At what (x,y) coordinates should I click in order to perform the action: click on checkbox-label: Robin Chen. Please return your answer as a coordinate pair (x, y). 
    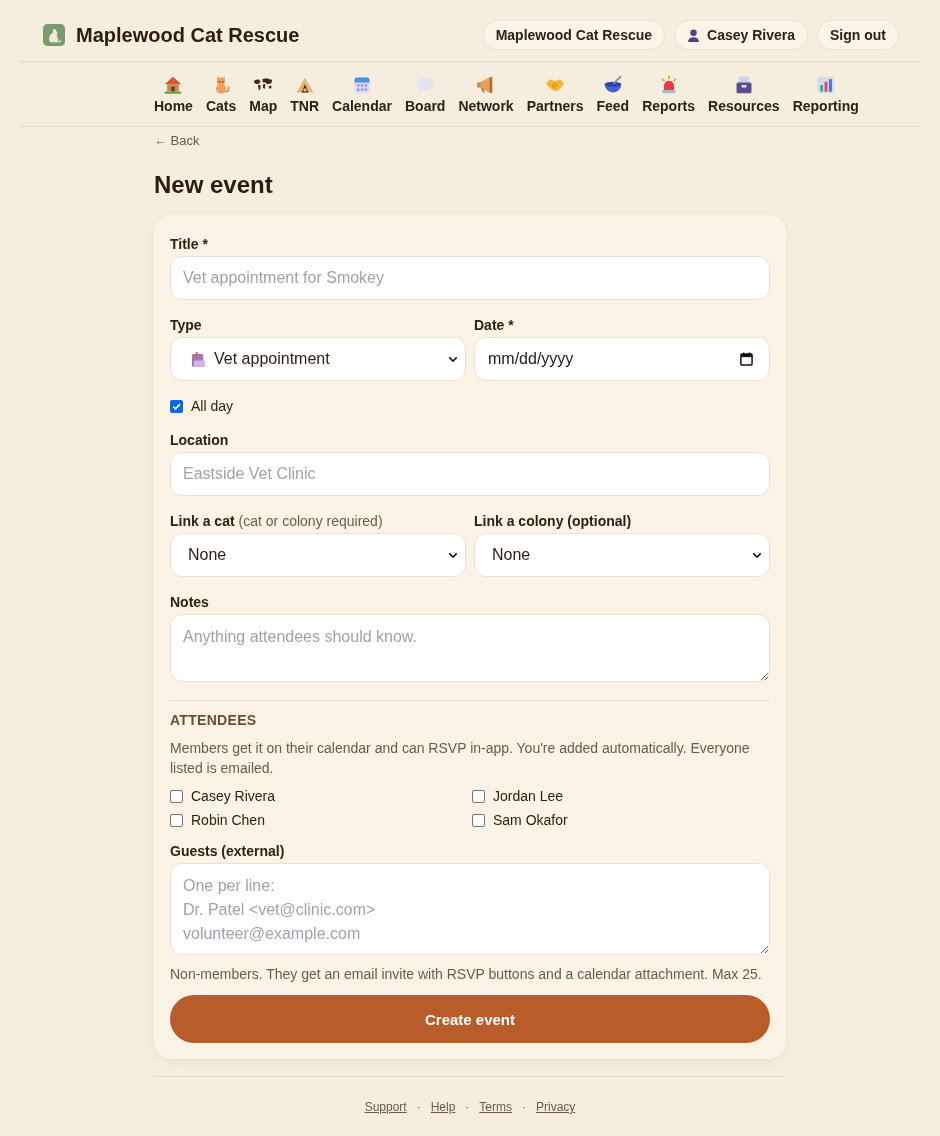
    Looking at the image, I should click on (228, 820).